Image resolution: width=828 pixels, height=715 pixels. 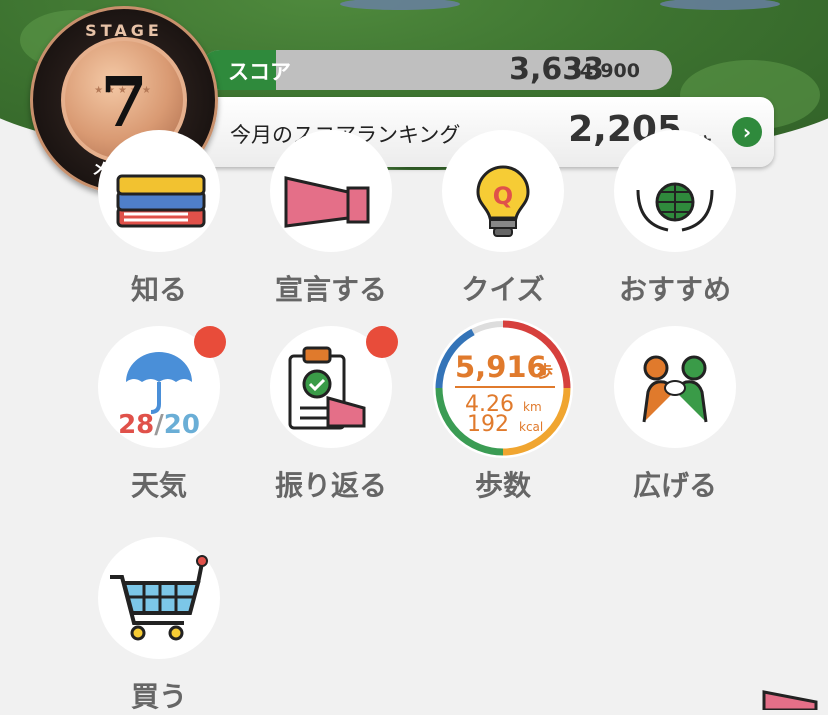 I want to click on temp-high: 28, so click(x=136, y=425).